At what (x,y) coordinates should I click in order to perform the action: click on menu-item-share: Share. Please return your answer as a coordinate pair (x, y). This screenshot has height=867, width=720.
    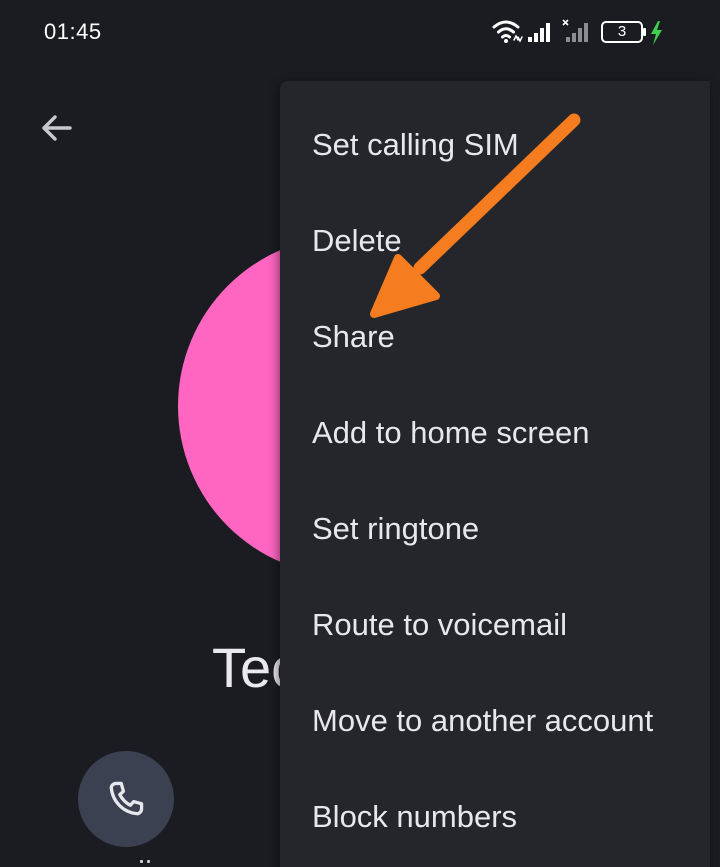
    Looking at the image, I should click on (495, 337).